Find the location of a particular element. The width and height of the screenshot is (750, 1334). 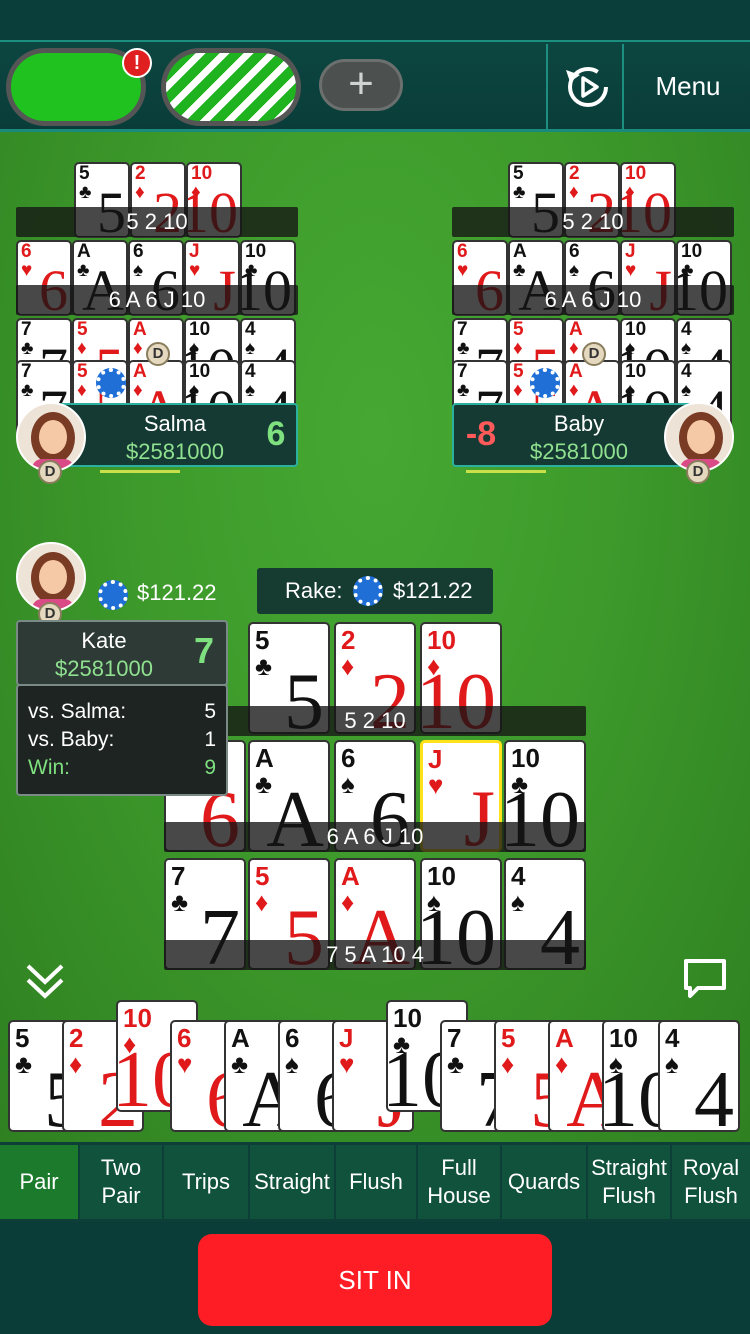

result-label: Win: is located at coordinates (49, 767).